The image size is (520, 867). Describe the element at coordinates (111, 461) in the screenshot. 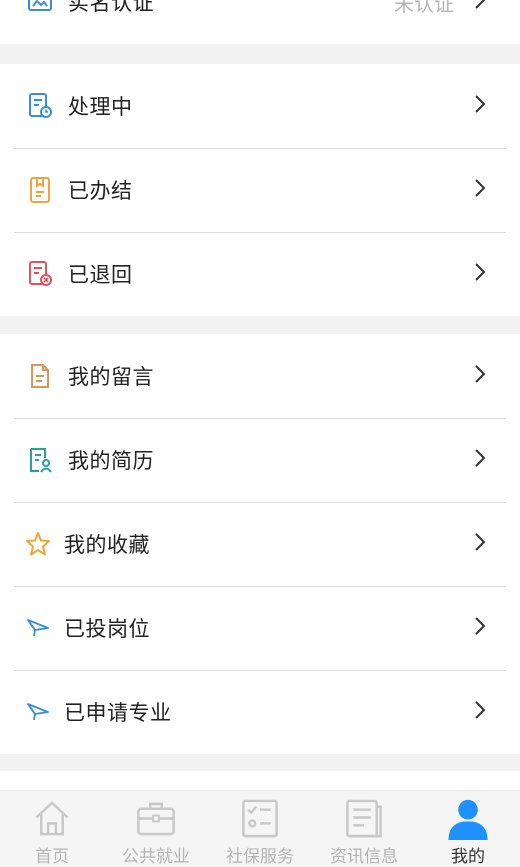

I see `my-resume-label: 我的简历` at that location.